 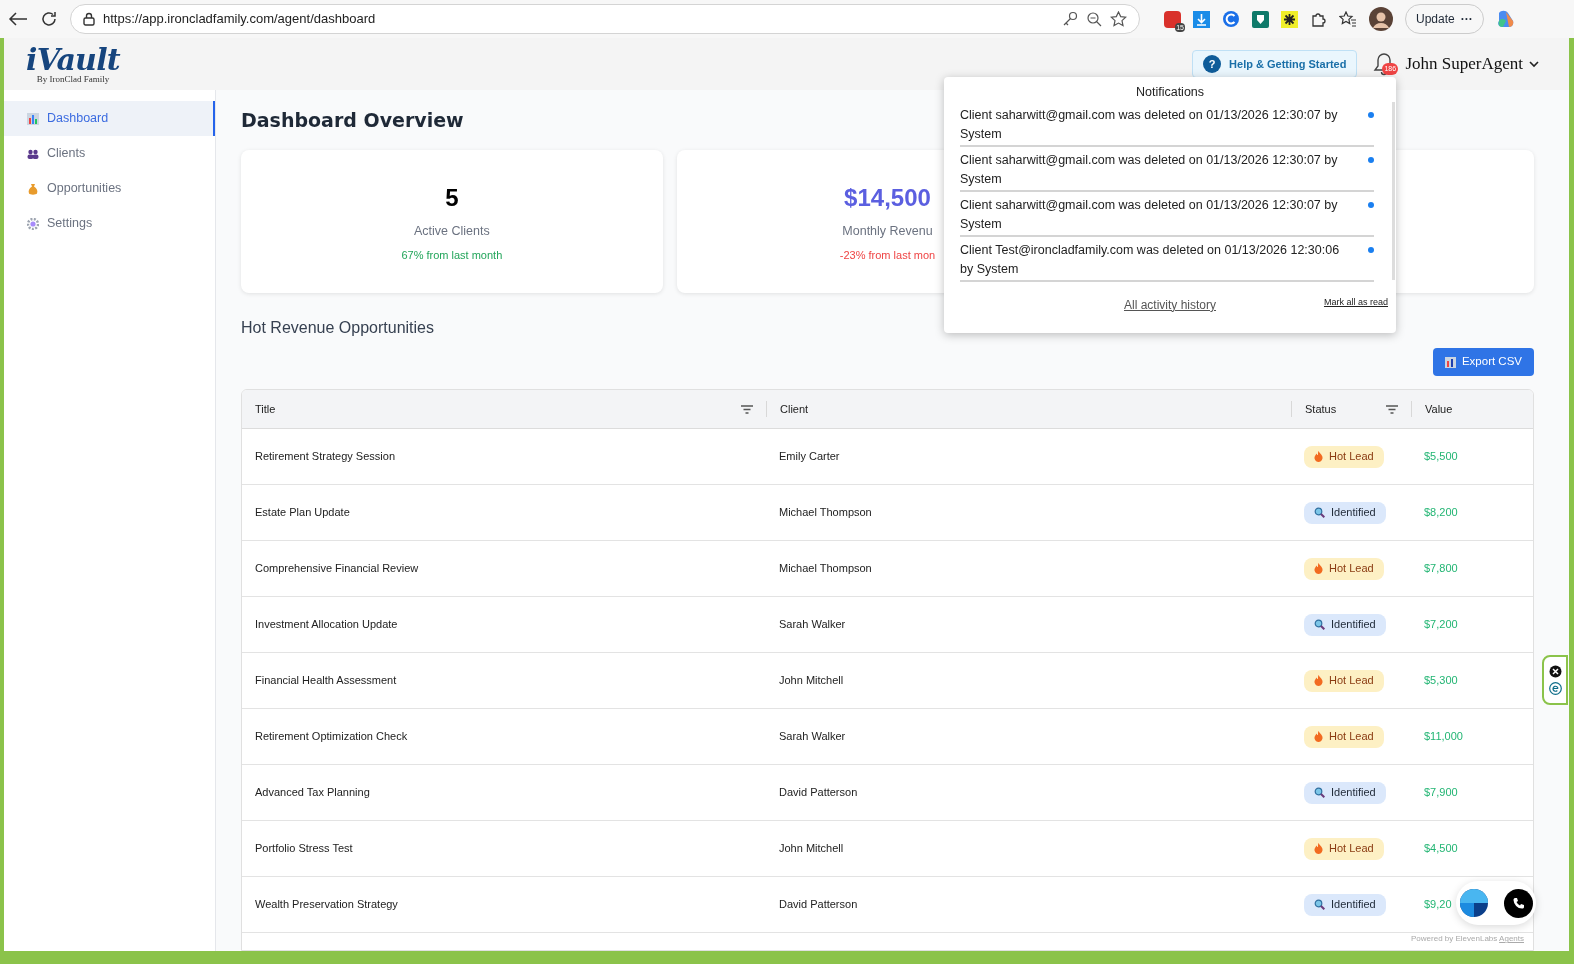 What do you see at coordinates (304, 849) in the screenshot?
I see `table-cell-text: Portfolio Stress Test` at bounding box center [304, 849].